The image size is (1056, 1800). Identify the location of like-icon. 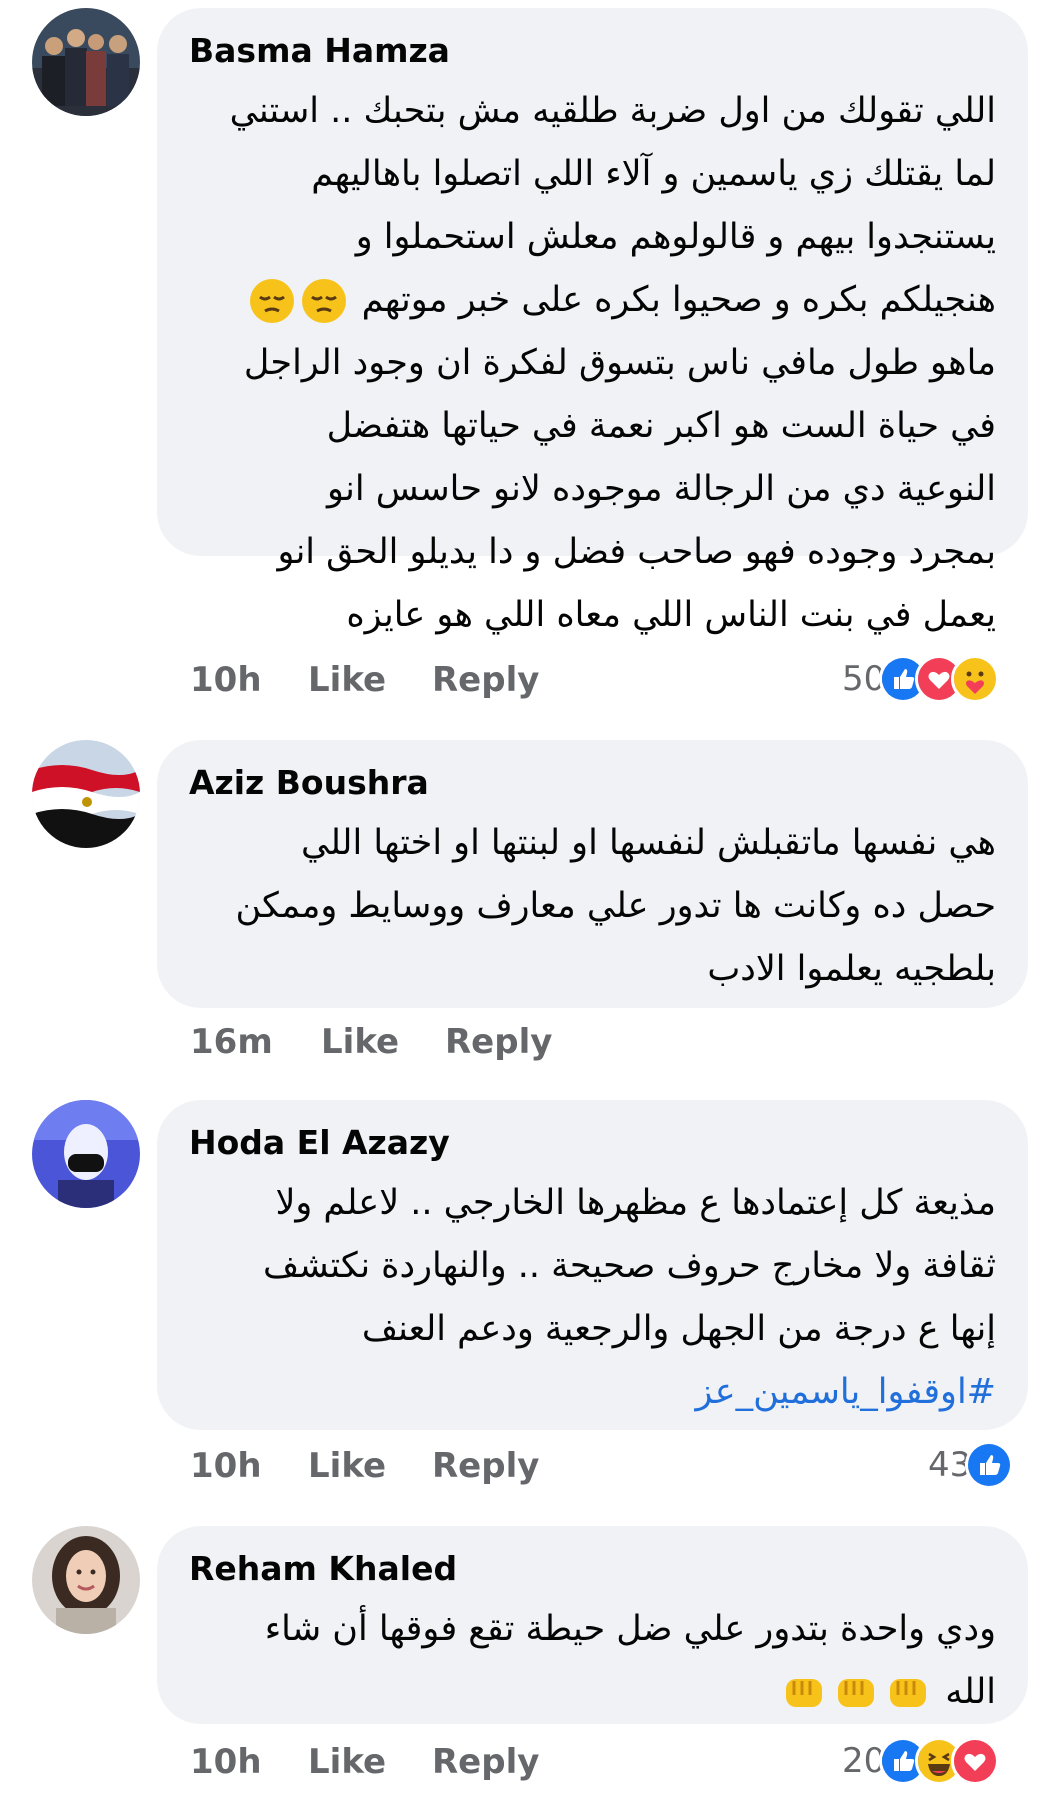
(989, 1465).